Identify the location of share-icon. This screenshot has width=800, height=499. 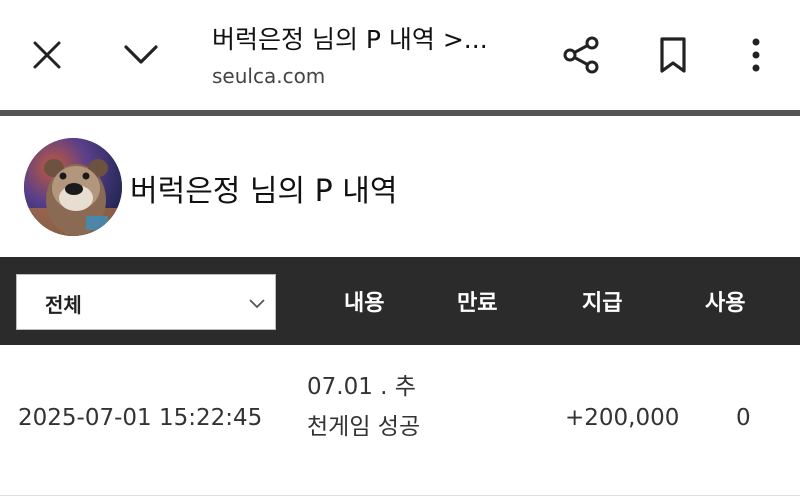
(581, 55).